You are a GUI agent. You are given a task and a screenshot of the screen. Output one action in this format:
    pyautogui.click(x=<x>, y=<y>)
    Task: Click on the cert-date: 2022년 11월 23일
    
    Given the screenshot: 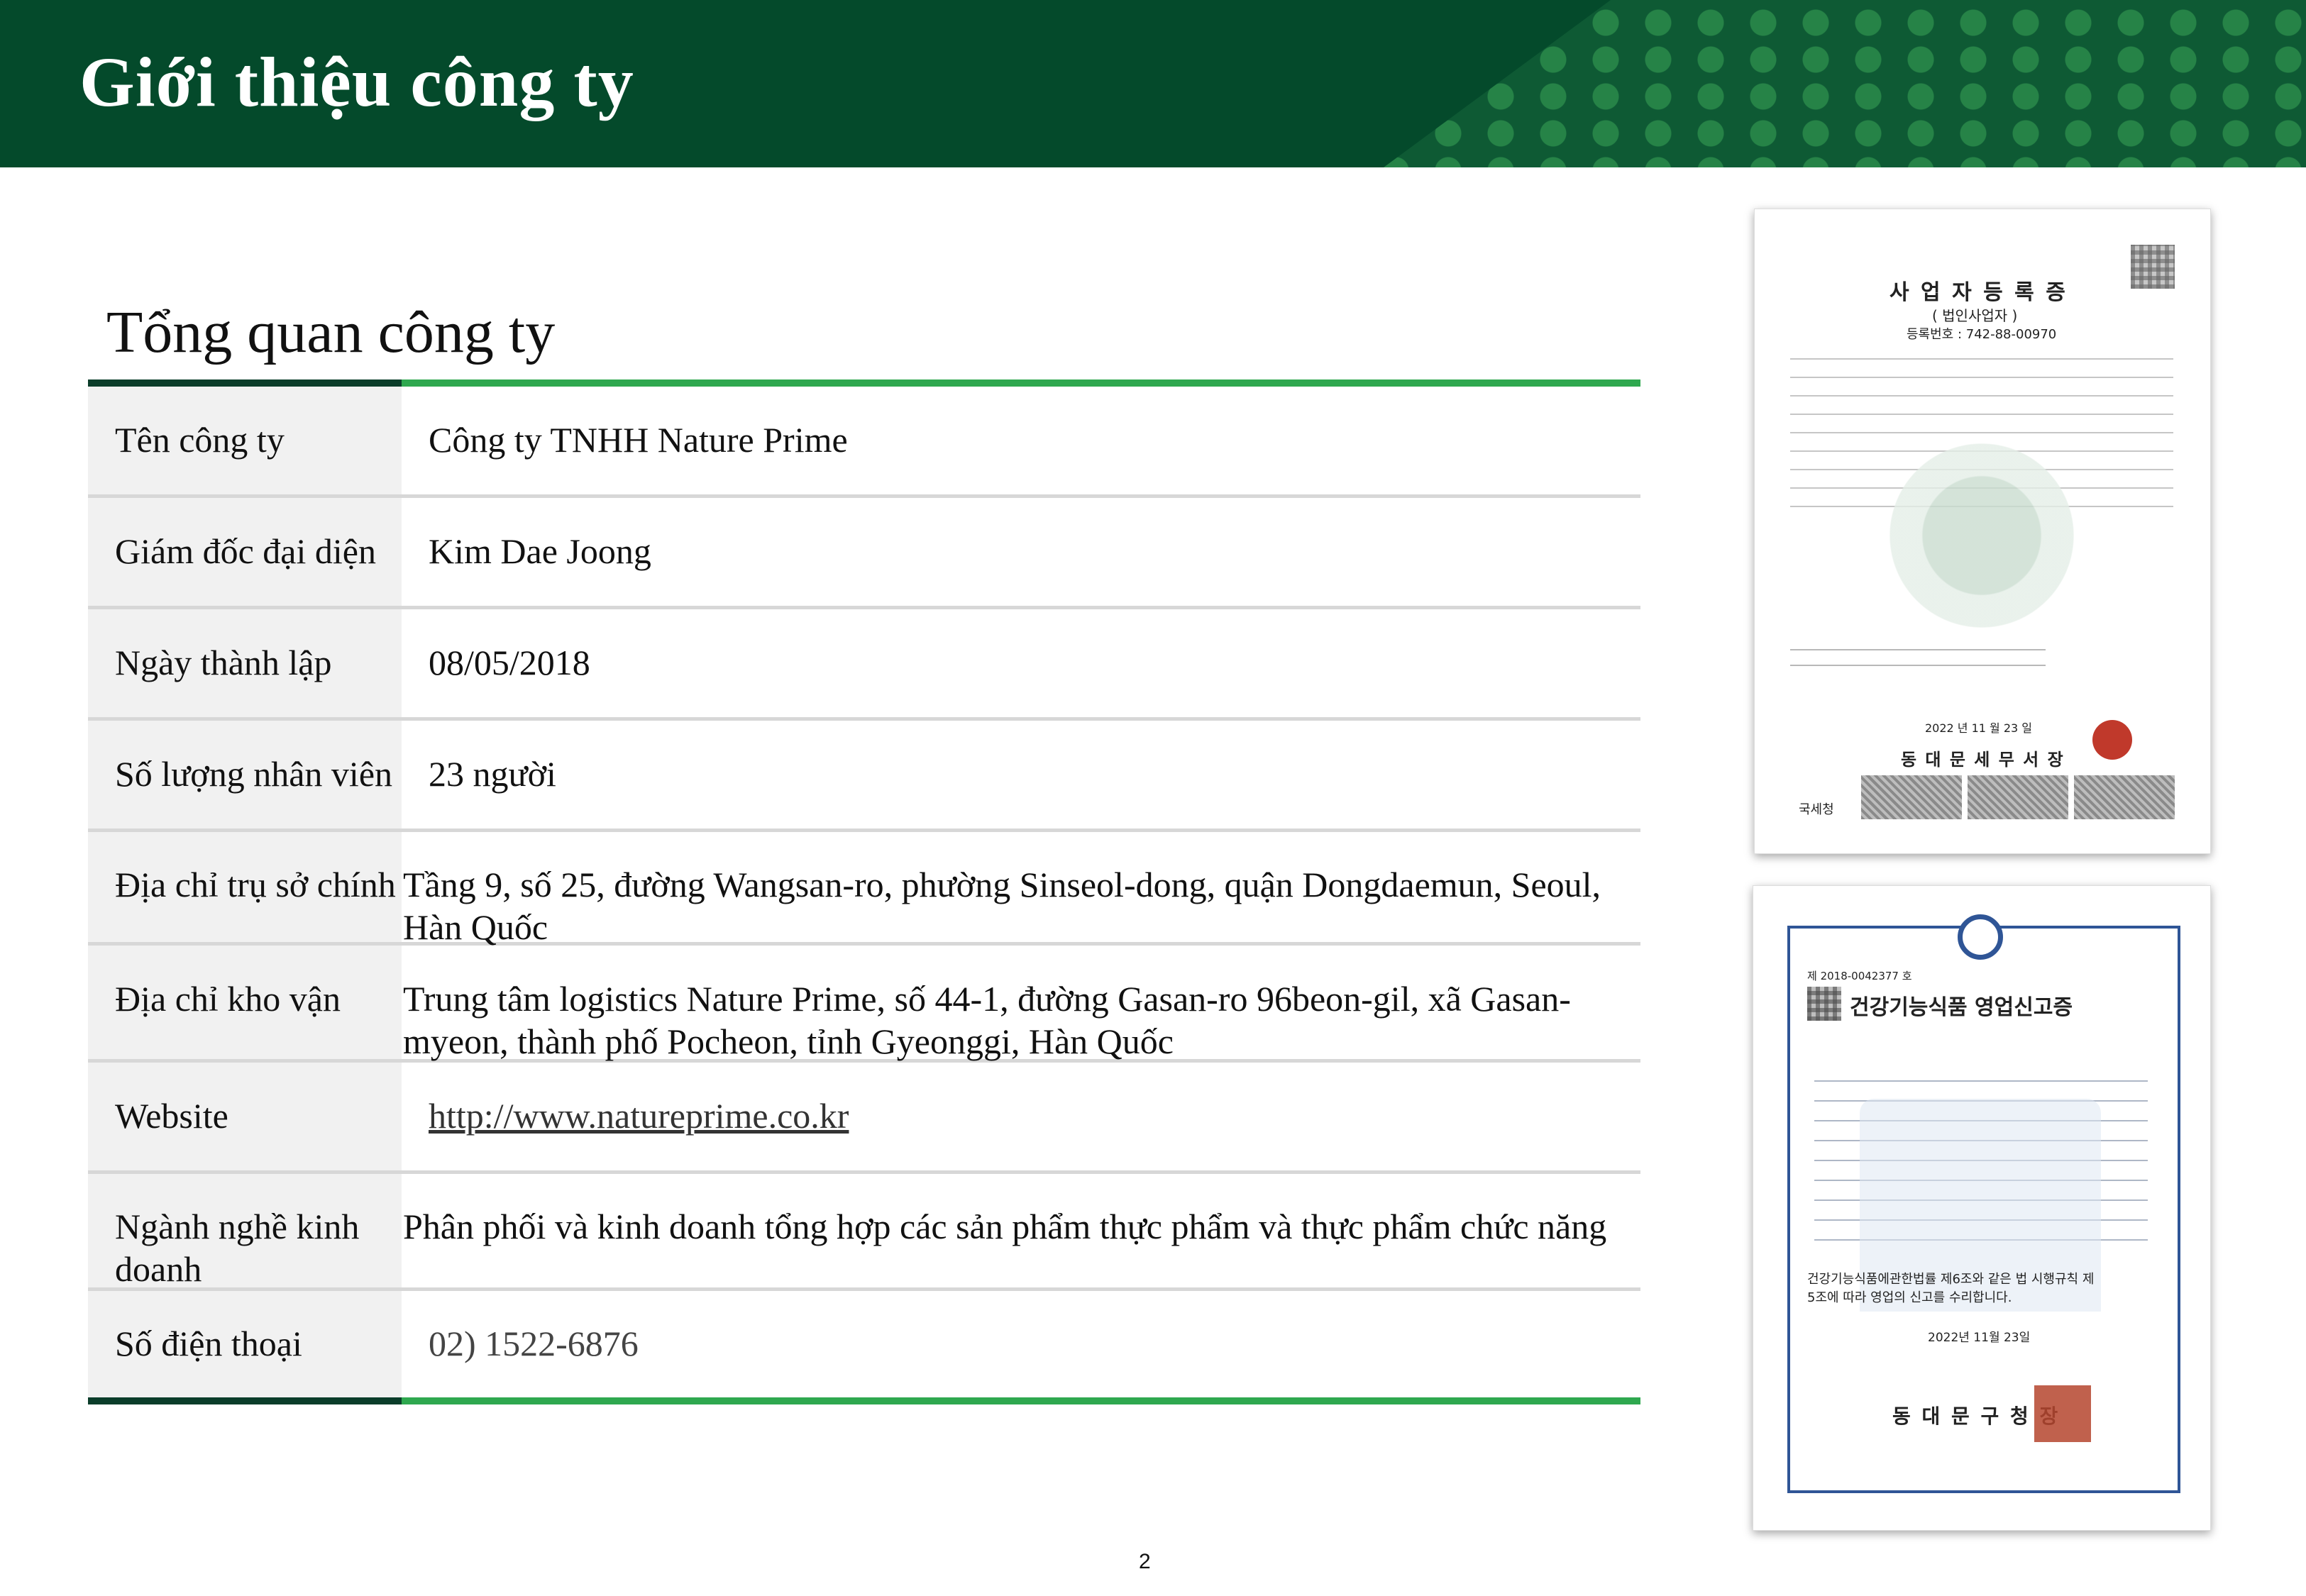 What is the action you would take?
    pyautogui.click(x=1979, y=1338)
    